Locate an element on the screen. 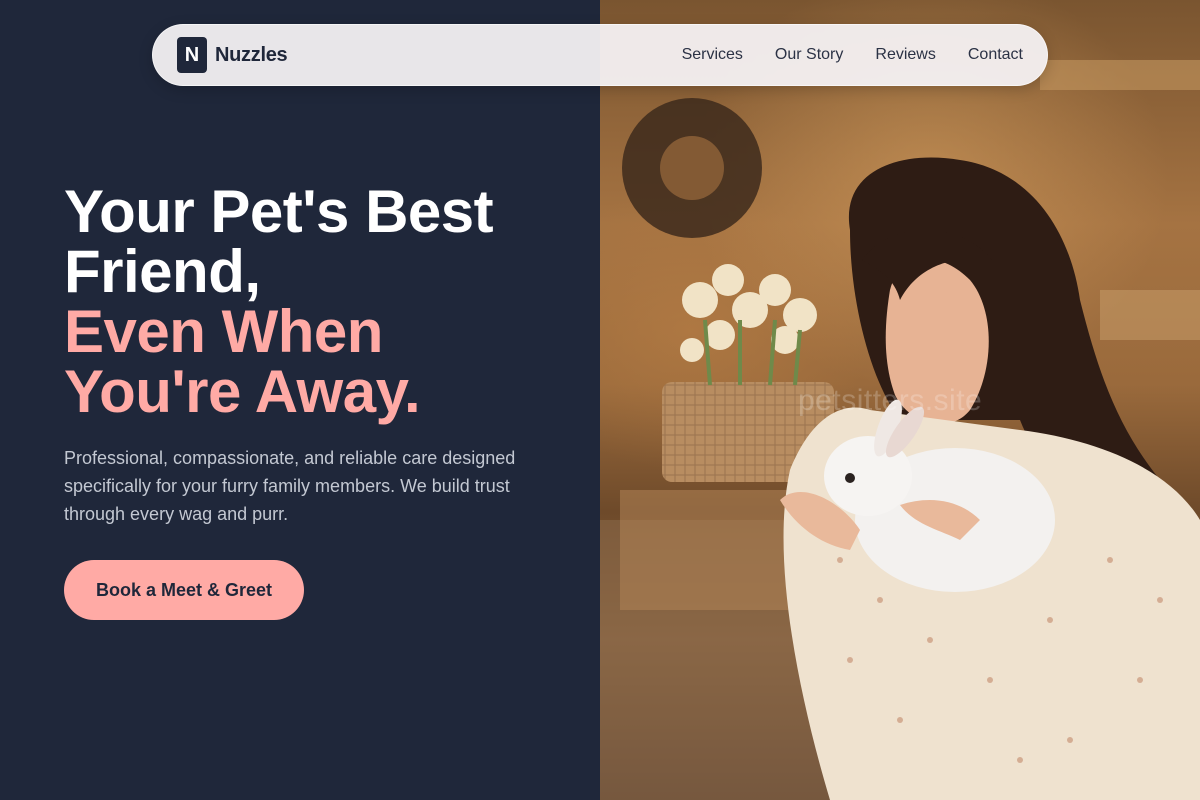 The width and height of the screenshot is (1200, 800). logo-icon: N is located at coordinates (192, 55).